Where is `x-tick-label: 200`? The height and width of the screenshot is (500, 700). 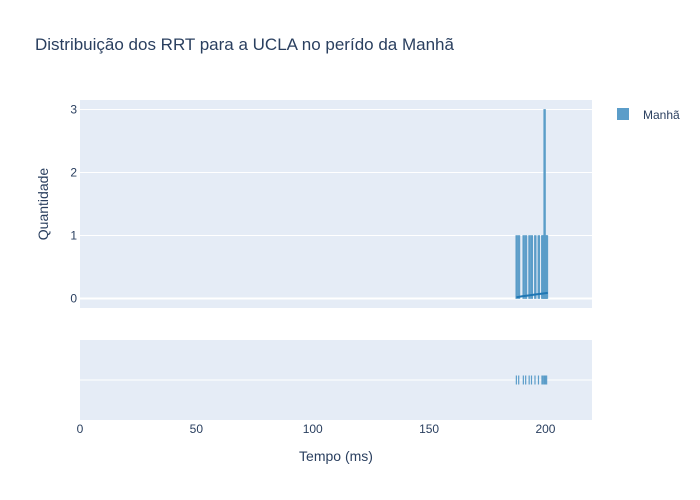 x-tick-label: 200 is located at coordinates (545, 429).